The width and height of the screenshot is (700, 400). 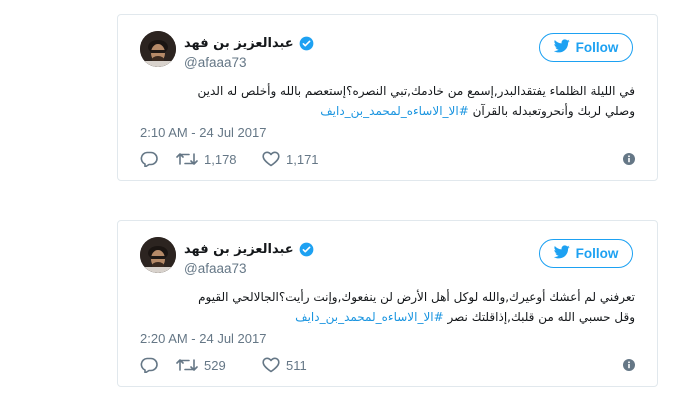 What do you see at coordinates (387, 365) in the screenshot?
I see `tweet-actions: 529 511` at bounding box center [387, 365].